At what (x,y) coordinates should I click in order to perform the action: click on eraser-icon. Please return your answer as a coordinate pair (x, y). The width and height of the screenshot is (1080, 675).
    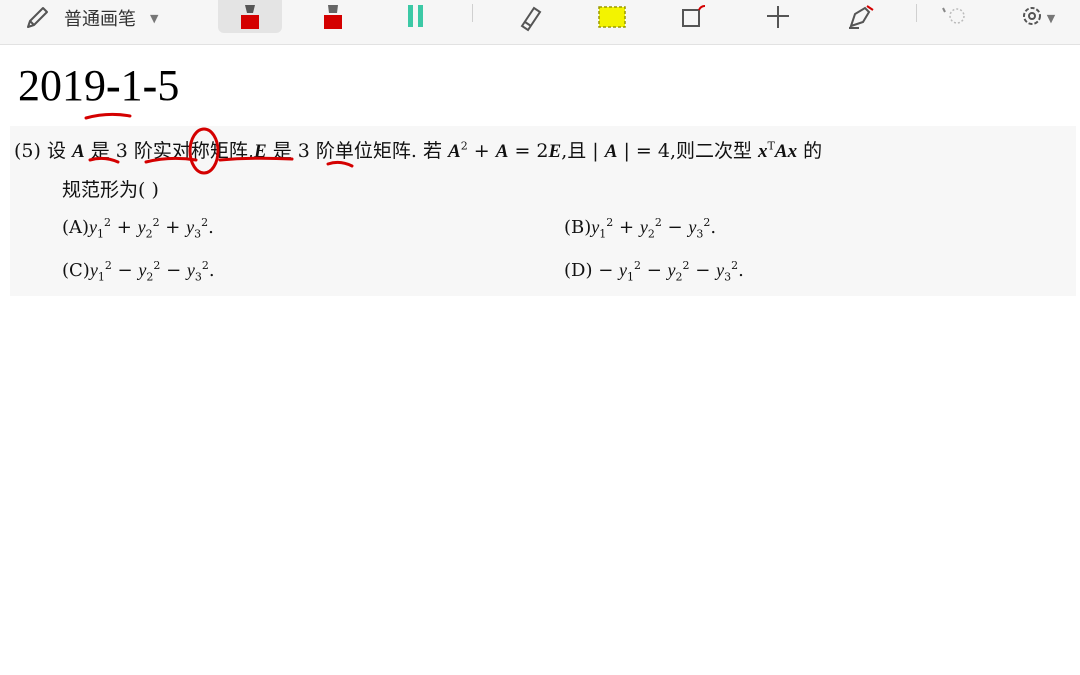
    Looking at the image, I should click on (531, 19).